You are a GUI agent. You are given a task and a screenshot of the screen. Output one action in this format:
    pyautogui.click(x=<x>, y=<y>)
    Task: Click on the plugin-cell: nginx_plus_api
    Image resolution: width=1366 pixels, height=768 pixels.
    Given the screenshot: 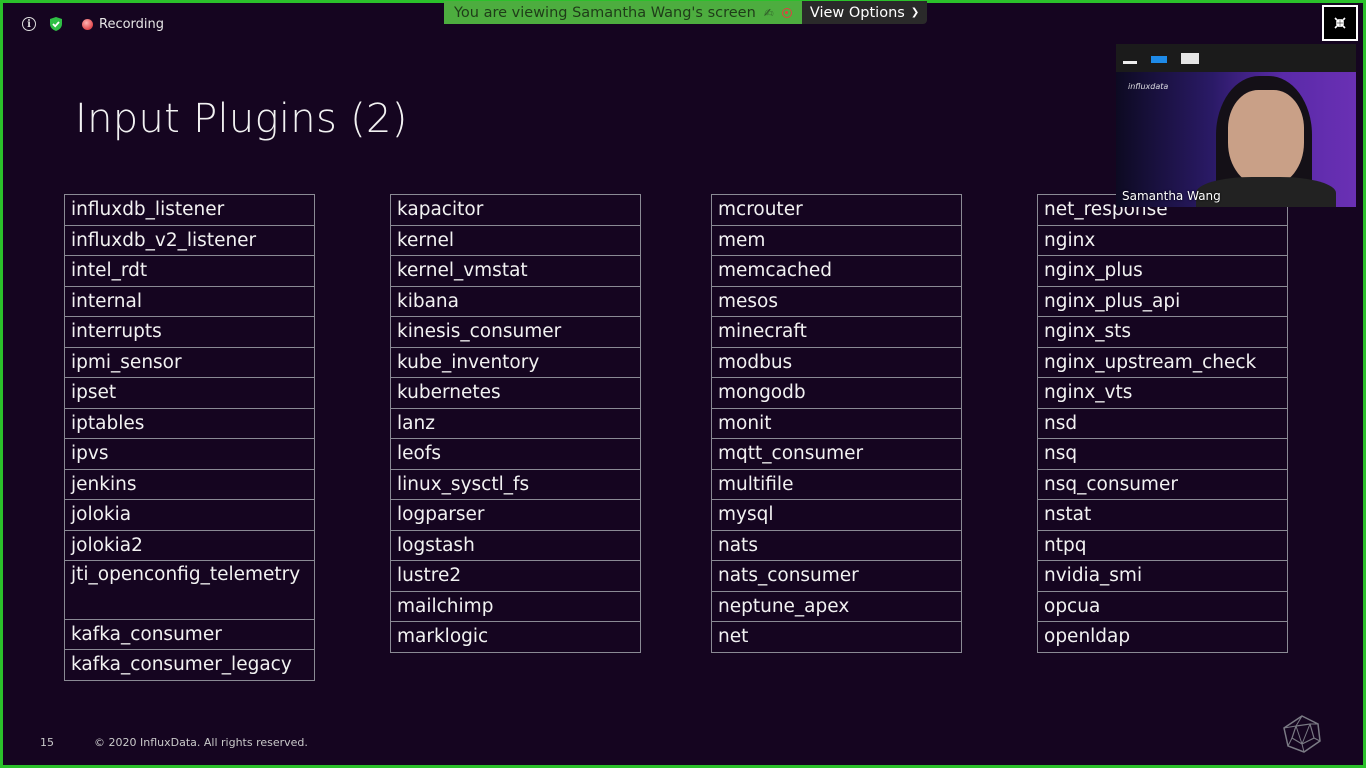 What is the action you would take?
    pyautogui.click(x=1162, y=302)
    